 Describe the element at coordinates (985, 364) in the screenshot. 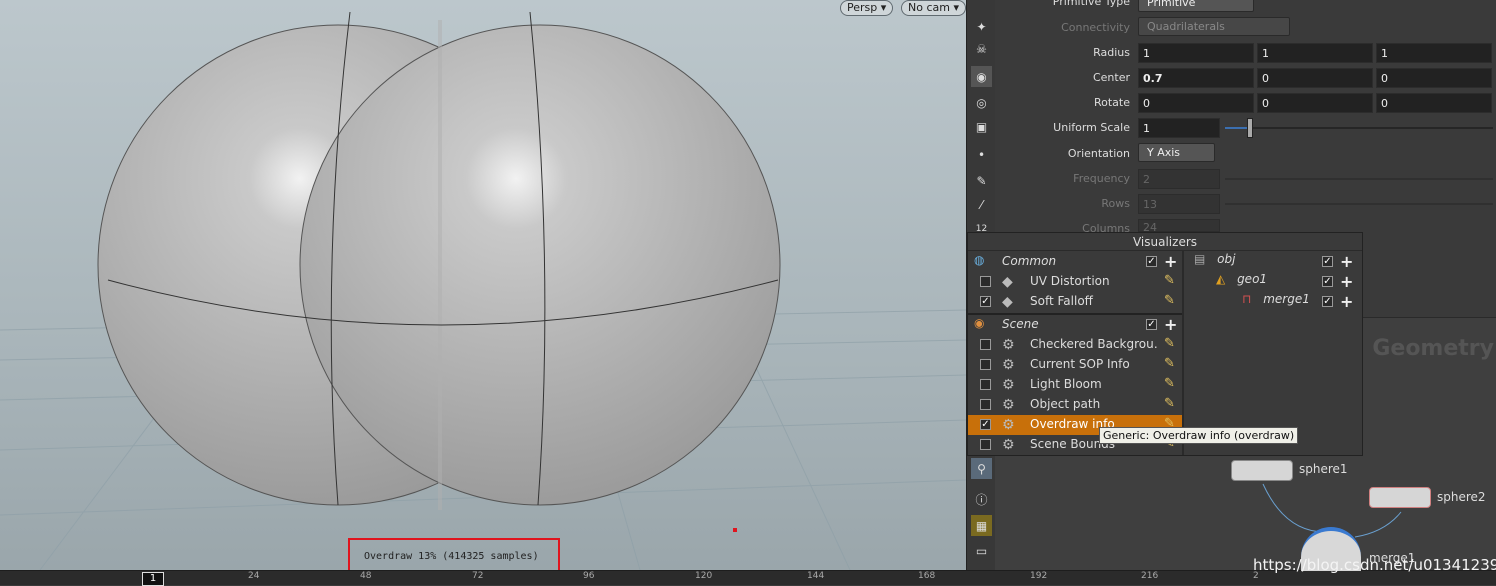

I see `current-sop-info-checkbox` at that location.